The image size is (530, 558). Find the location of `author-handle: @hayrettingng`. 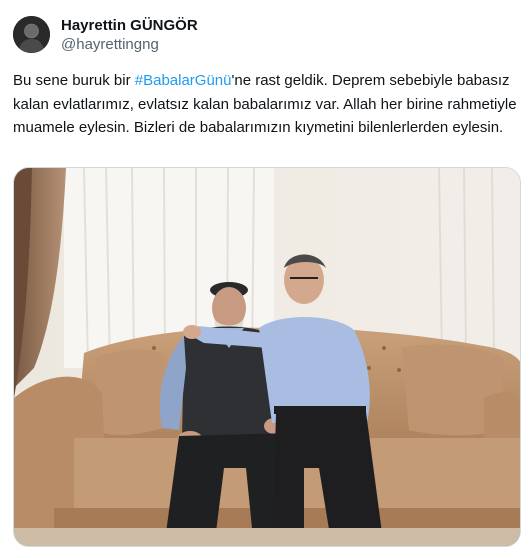

author-handle: @hayrettingng is located at coordinates (129, 45).